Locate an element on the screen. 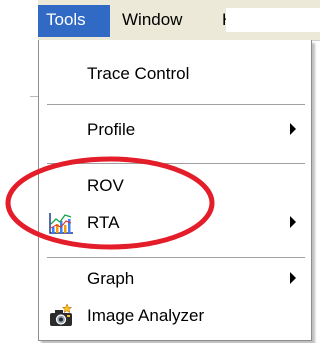  menu-item-label: RTA is located at coordinates (103, 222).